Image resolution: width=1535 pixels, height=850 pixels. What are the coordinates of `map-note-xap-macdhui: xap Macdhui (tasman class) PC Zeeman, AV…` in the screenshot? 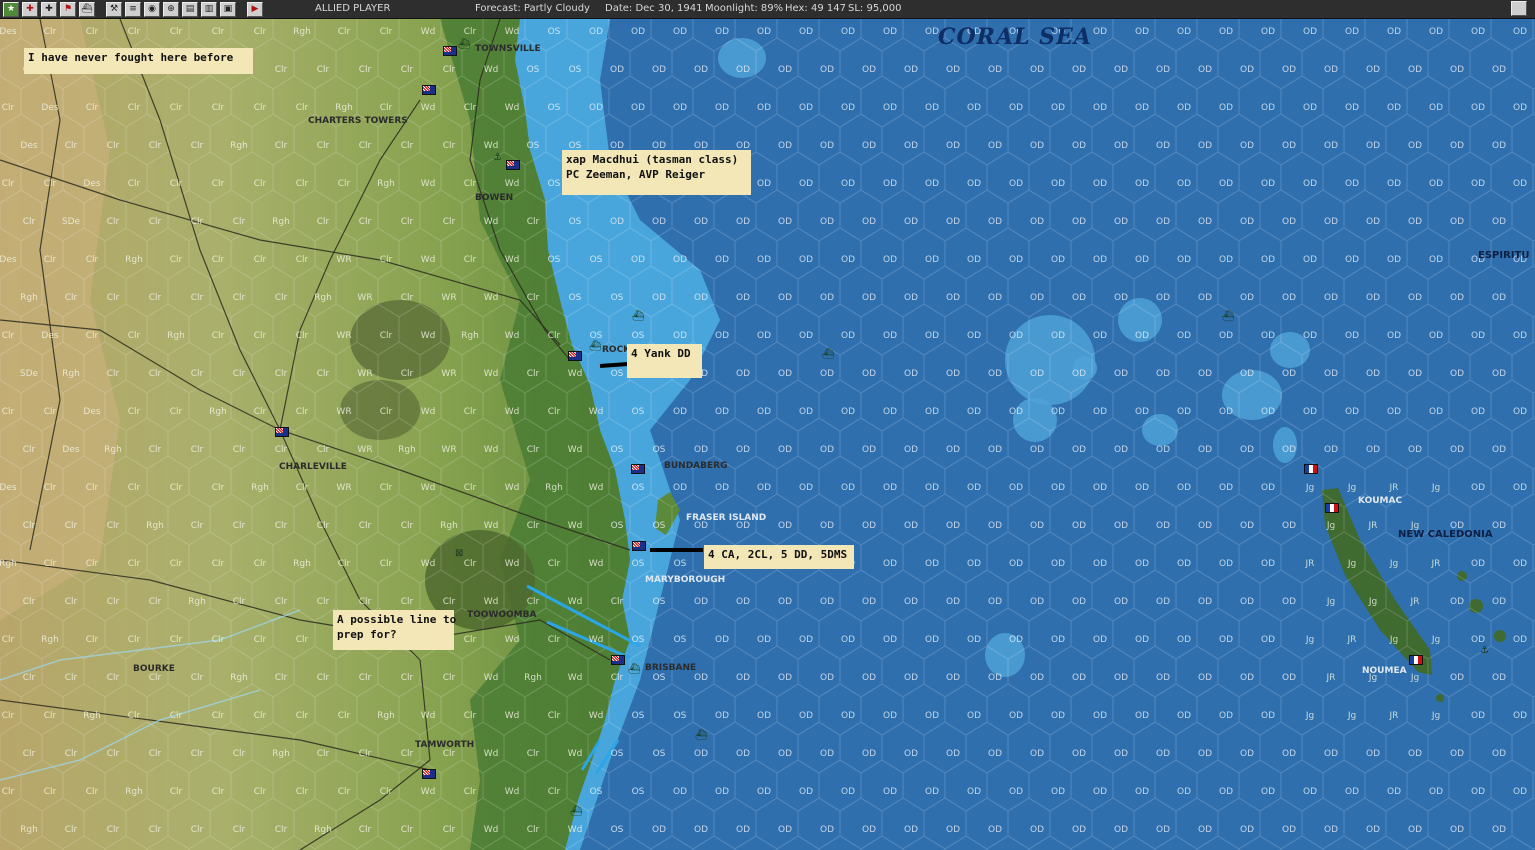 It's located at (656, 172).